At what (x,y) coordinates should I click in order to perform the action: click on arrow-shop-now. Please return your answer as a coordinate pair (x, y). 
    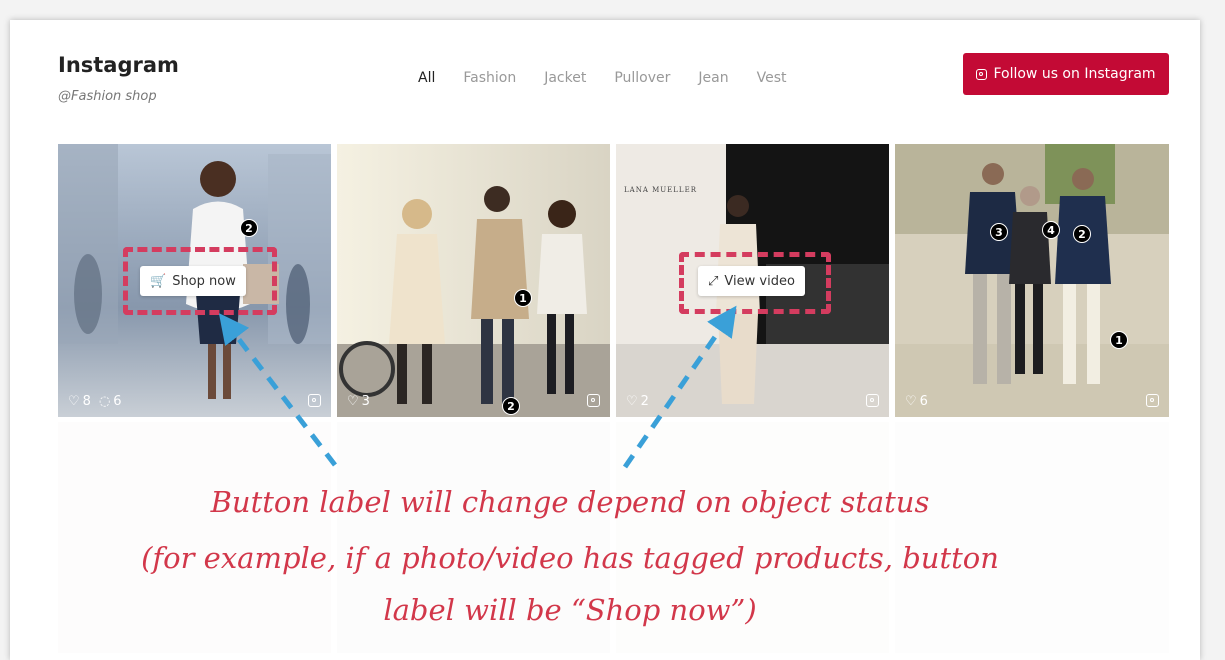
    Looking at the image, I should click on (277, 390).